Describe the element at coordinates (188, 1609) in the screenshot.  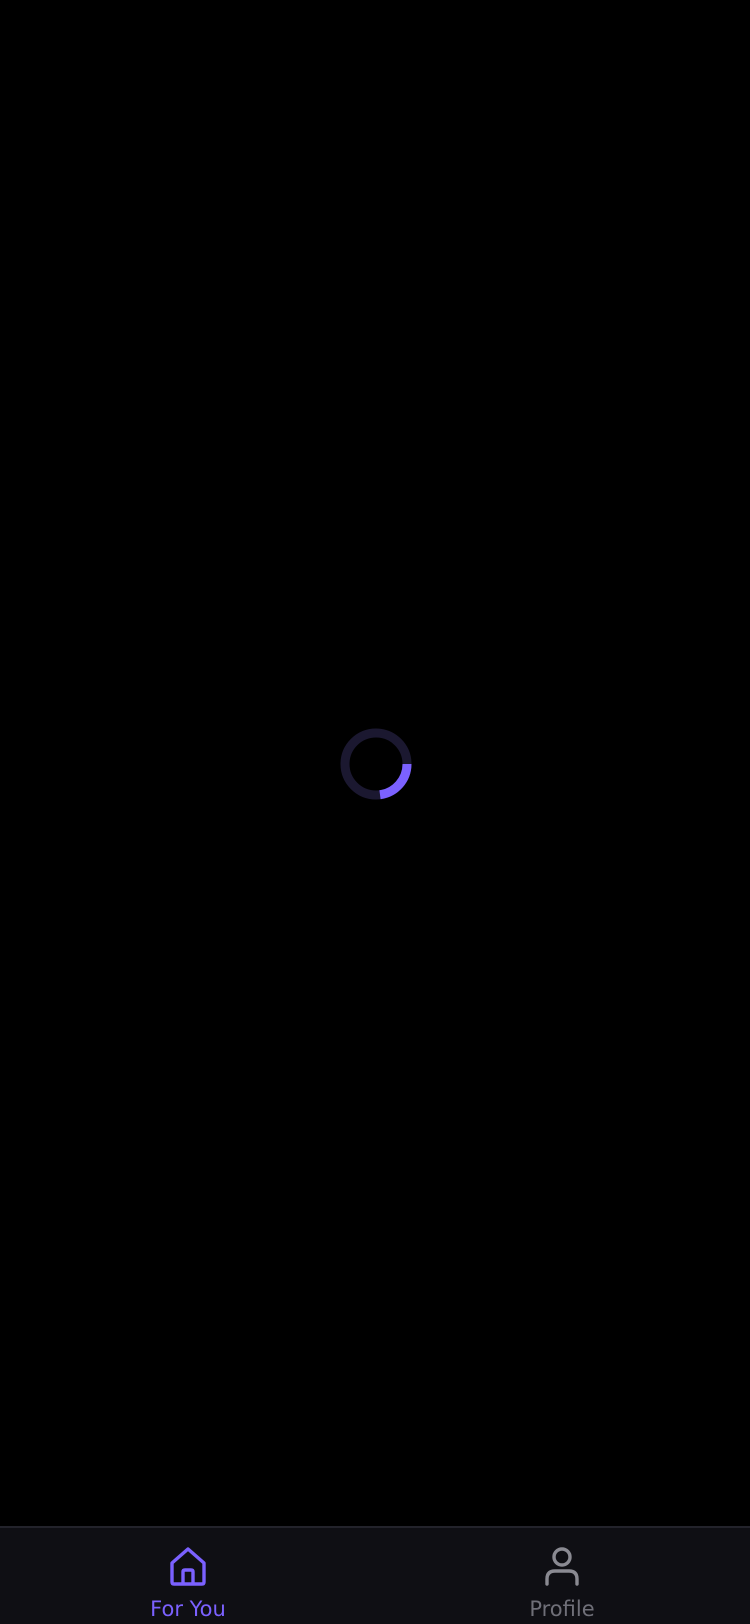
I see `tab-label-for-you: For You` at that location.